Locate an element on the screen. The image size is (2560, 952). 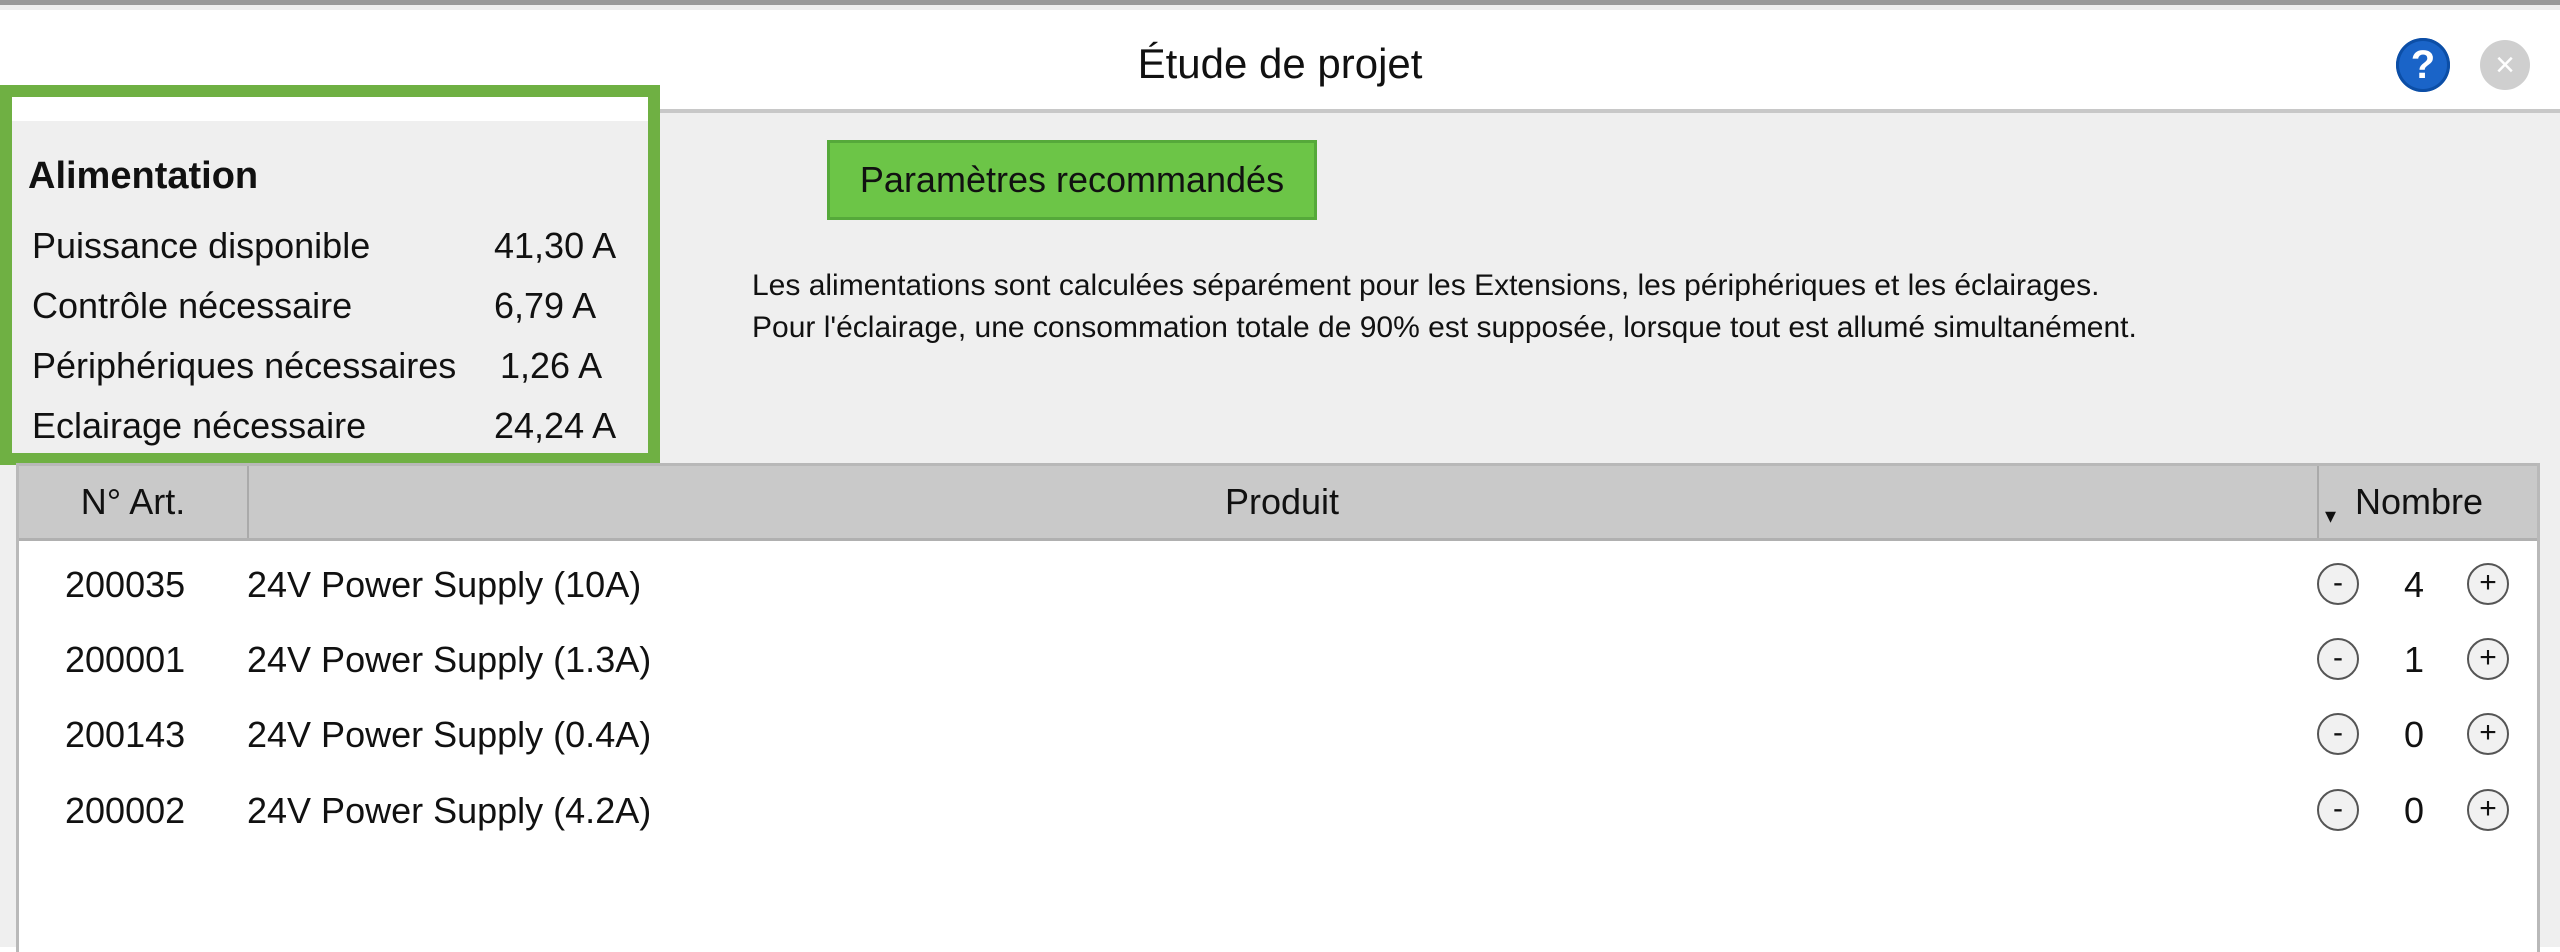
quantity-value: 1 is located at coordinates (2414, 659).